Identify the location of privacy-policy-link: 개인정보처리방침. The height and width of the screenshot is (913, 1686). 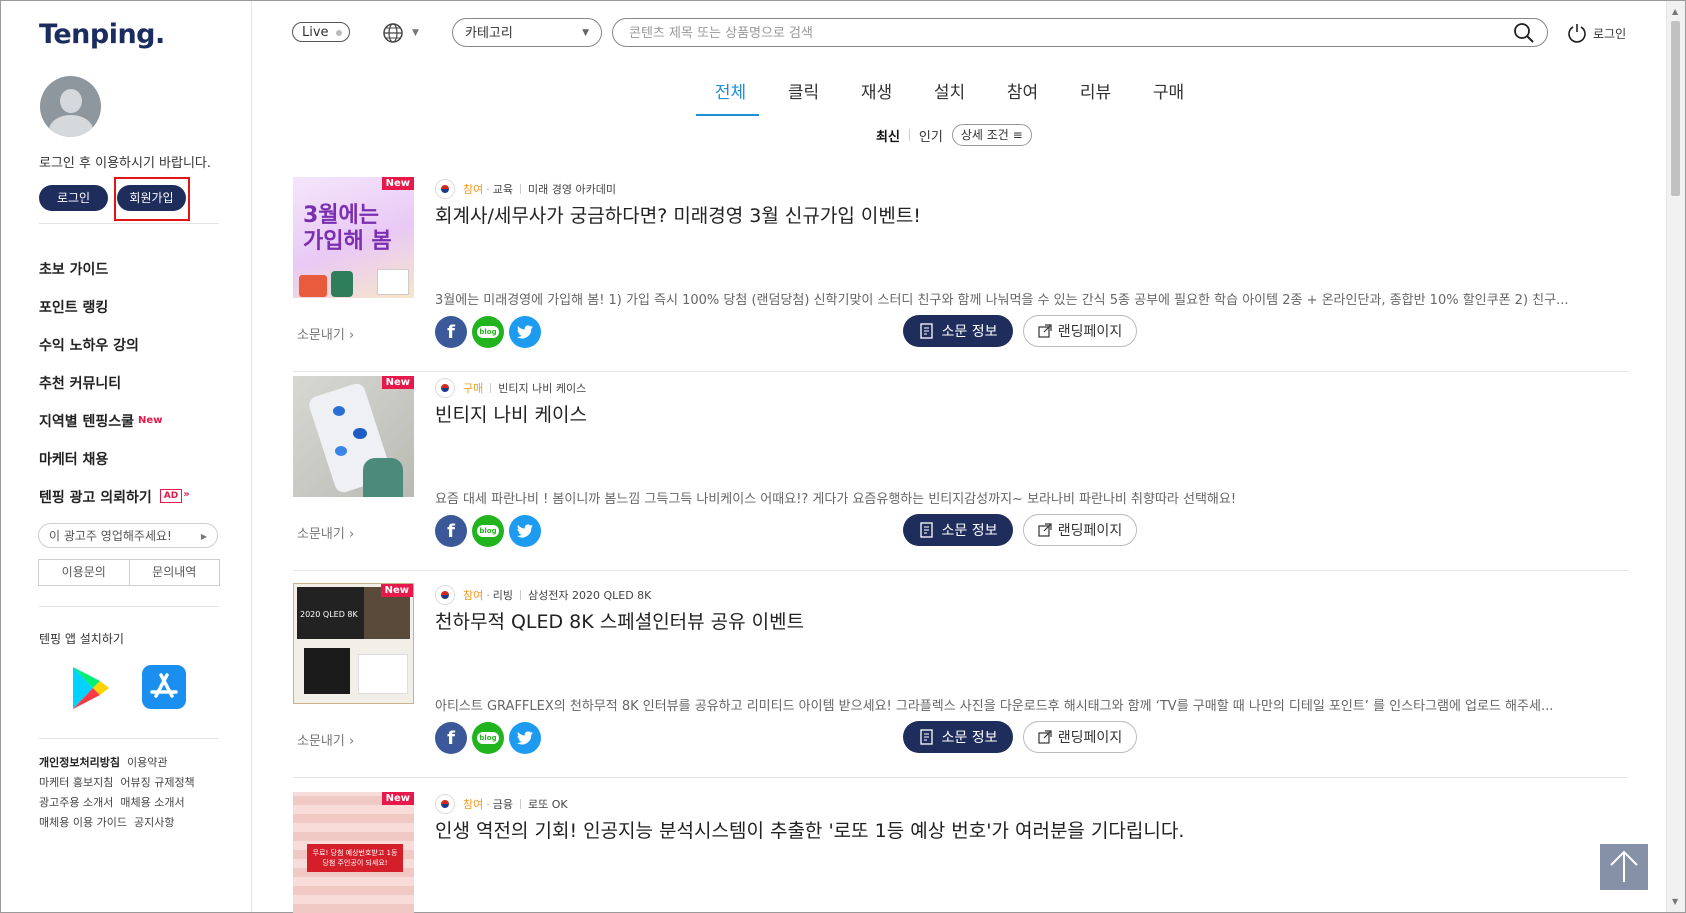
(79, 763).